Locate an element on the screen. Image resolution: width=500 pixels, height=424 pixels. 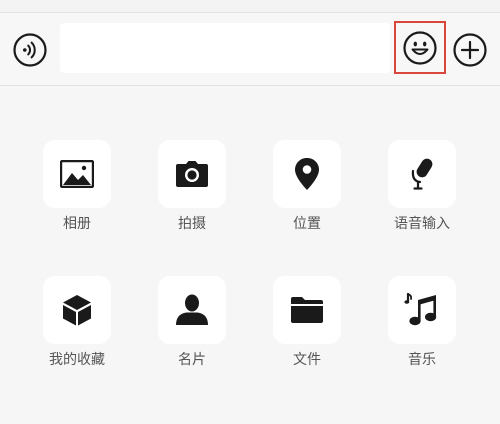
music-button is located at coordinates (422, 310).